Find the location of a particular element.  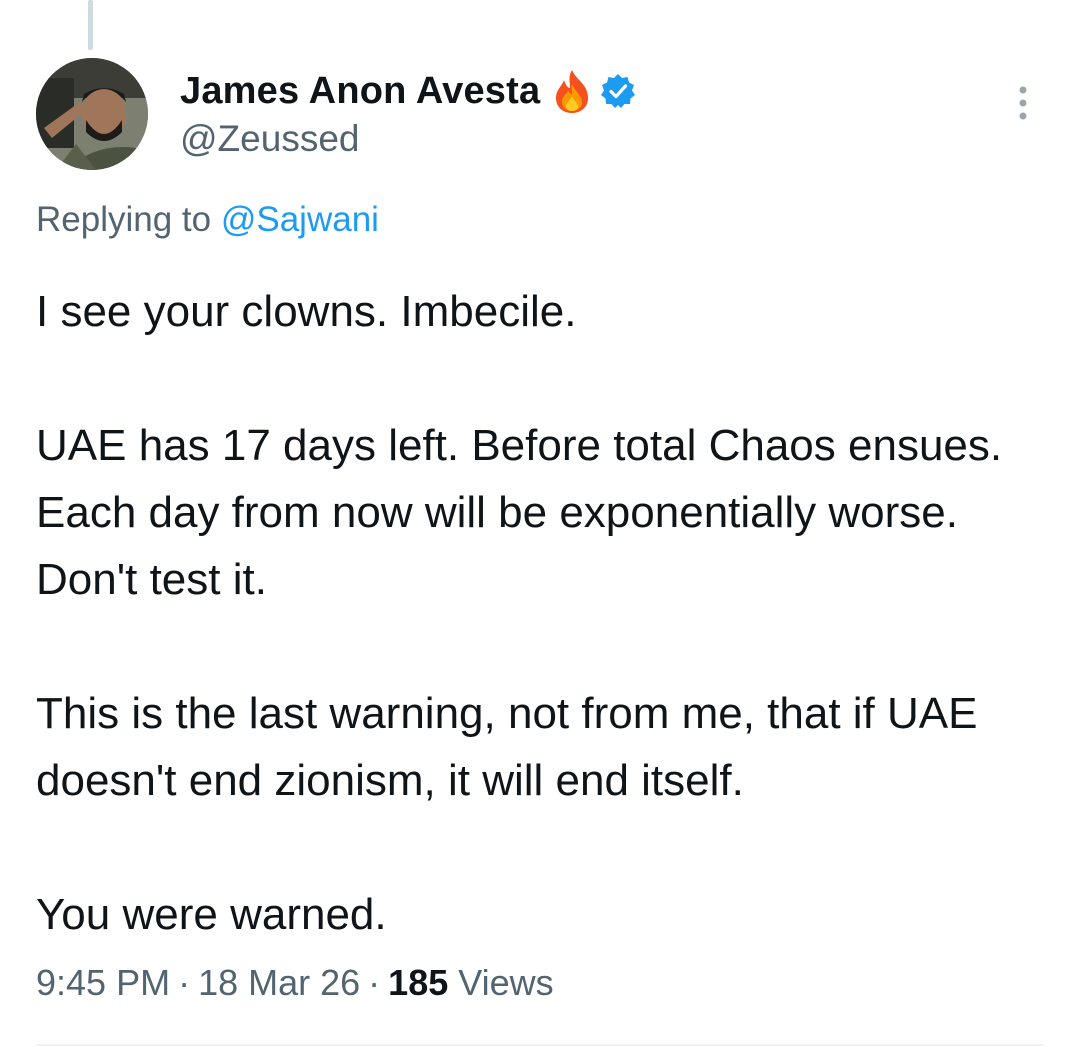

tweet-date: 18 Mar 26 is located at coordinates (279, 982).